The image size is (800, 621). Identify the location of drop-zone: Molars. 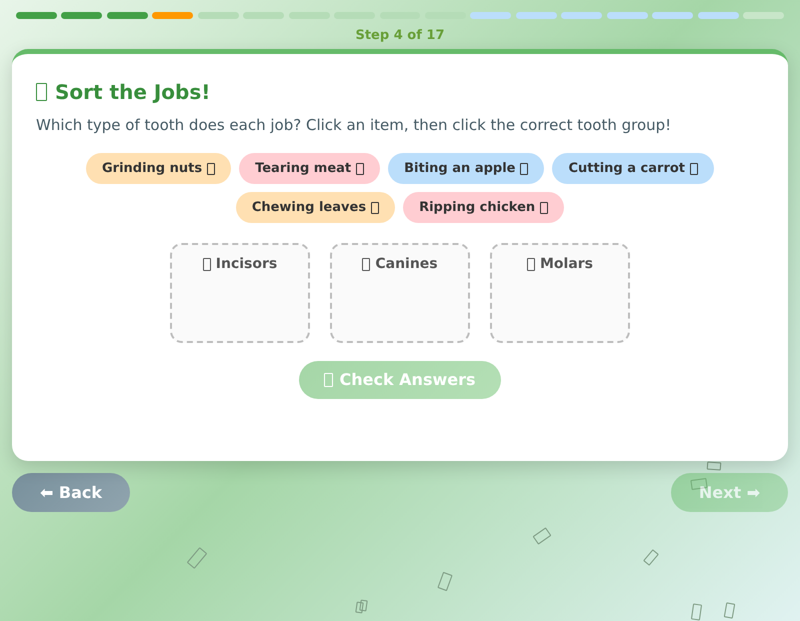
(560, 293).